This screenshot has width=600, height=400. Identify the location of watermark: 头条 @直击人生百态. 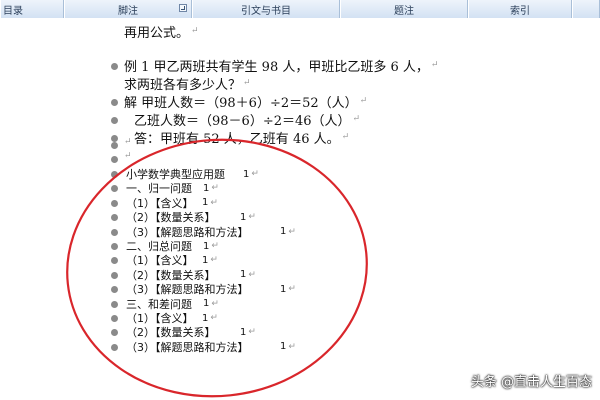
(531, 382).